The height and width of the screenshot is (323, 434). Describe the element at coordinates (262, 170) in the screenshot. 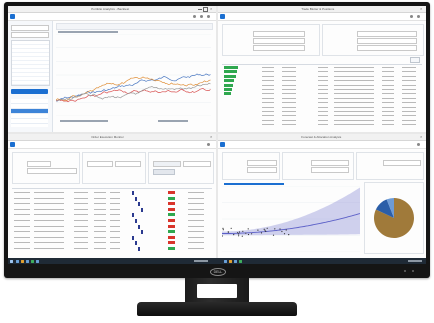

I see `confidence-field` at that location.